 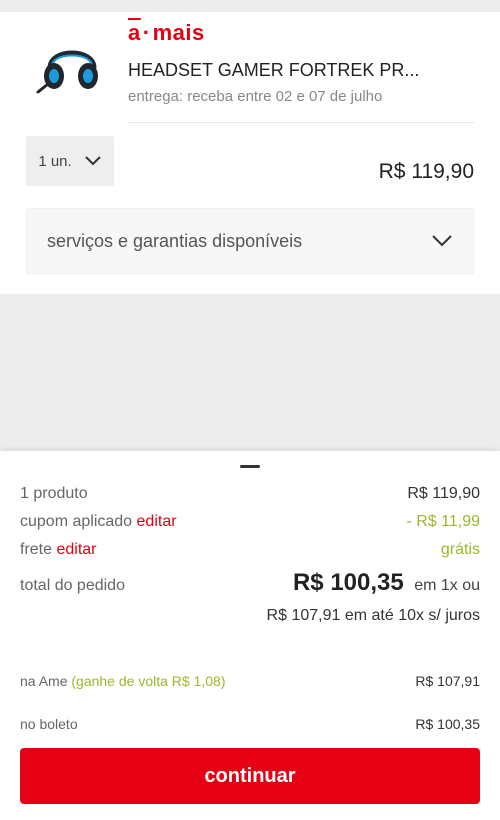 What do you see at coordinates (250, 724) in the screenshot?
I see `payment-row-boleto: no boleto R$ 100,35` at bounding box center [250, 724].